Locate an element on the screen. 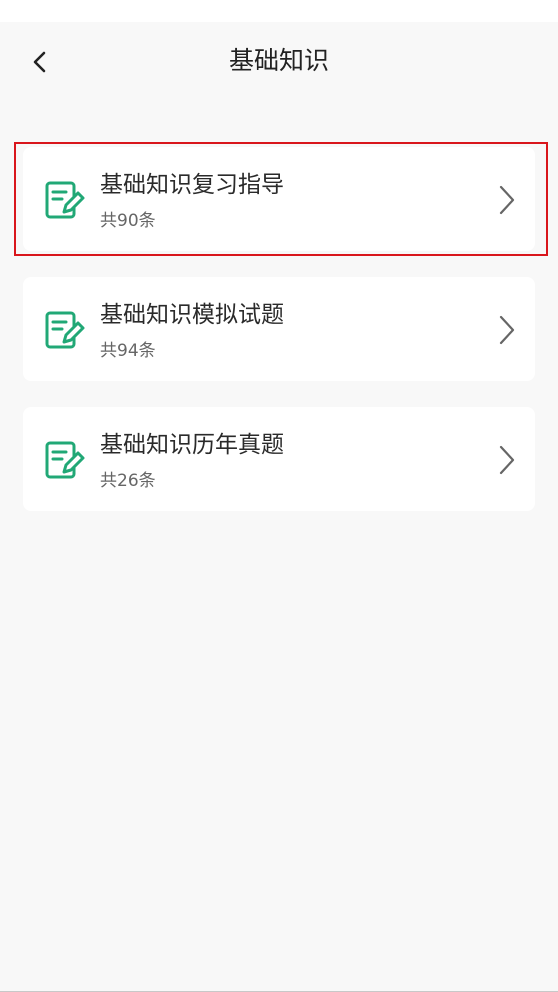 The width and height of the screenshot is (558, 992). item-count: 共90条 is located at coordinates (128, 221).